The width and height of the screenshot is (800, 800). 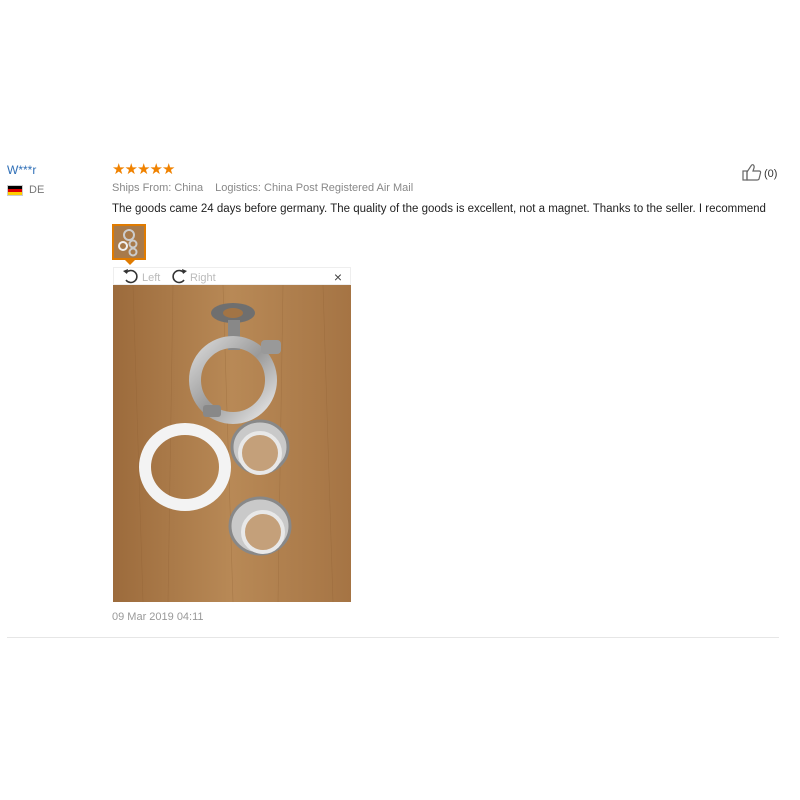 What do you see at coordinates (232, 276) in the screenshot?
I see `photo-viewer-toolbar: Left Right ×` at bounding box center [232, 276].